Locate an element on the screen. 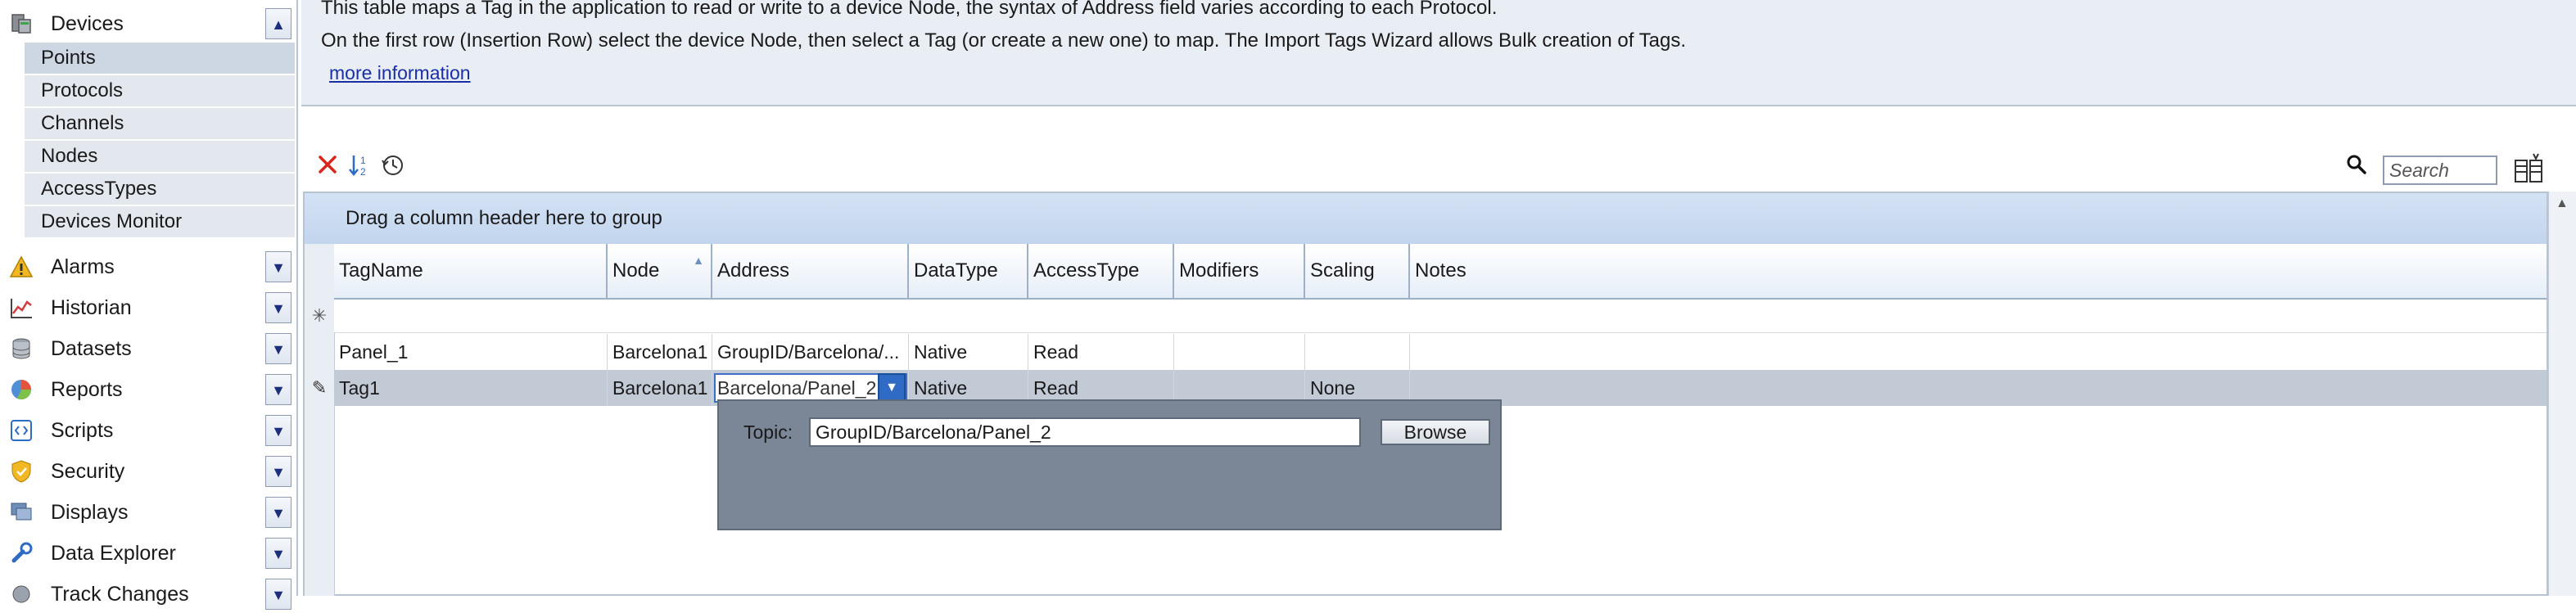  data-explorer-icon is located at coordinates (21, 553).